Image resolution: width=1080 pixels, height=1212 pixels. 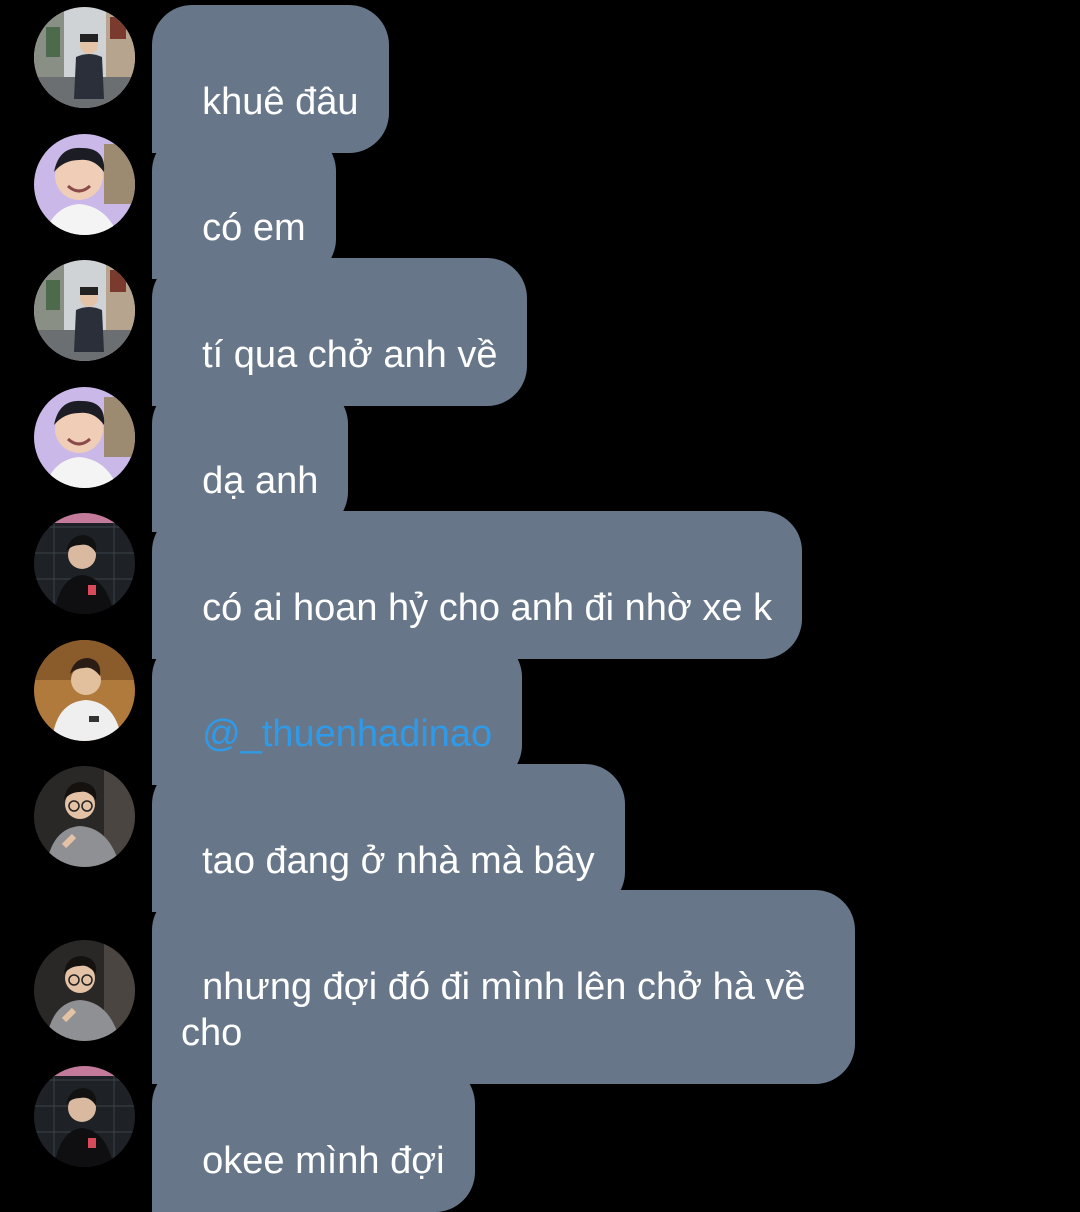 What do you see at coordinates (350, 355) in the screenshot?
I see `message-text: tí qua chở anh về` at bounding box center [350, 355].